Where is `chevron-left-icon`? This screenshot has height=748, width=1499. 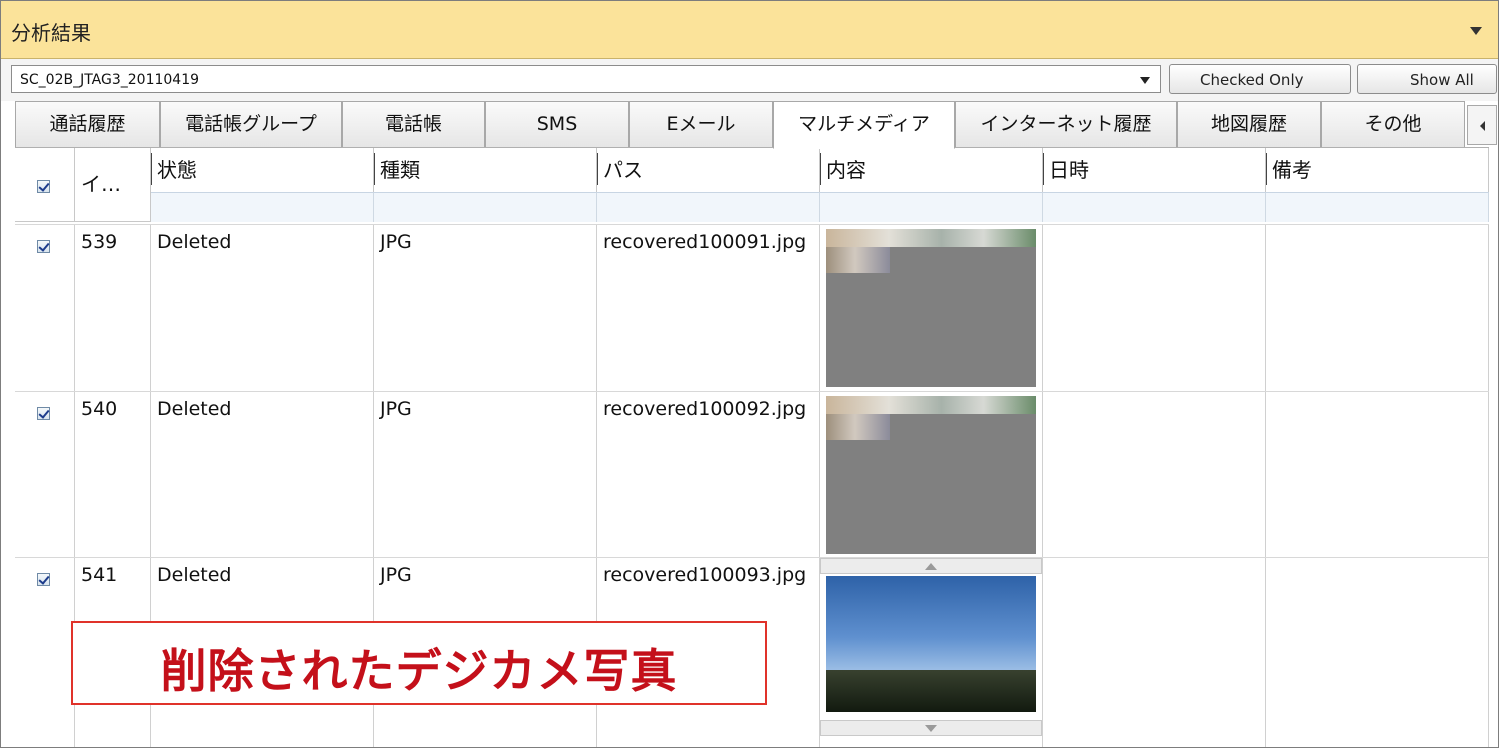 chevron-left-icon is located at coordinates (1482, 126).